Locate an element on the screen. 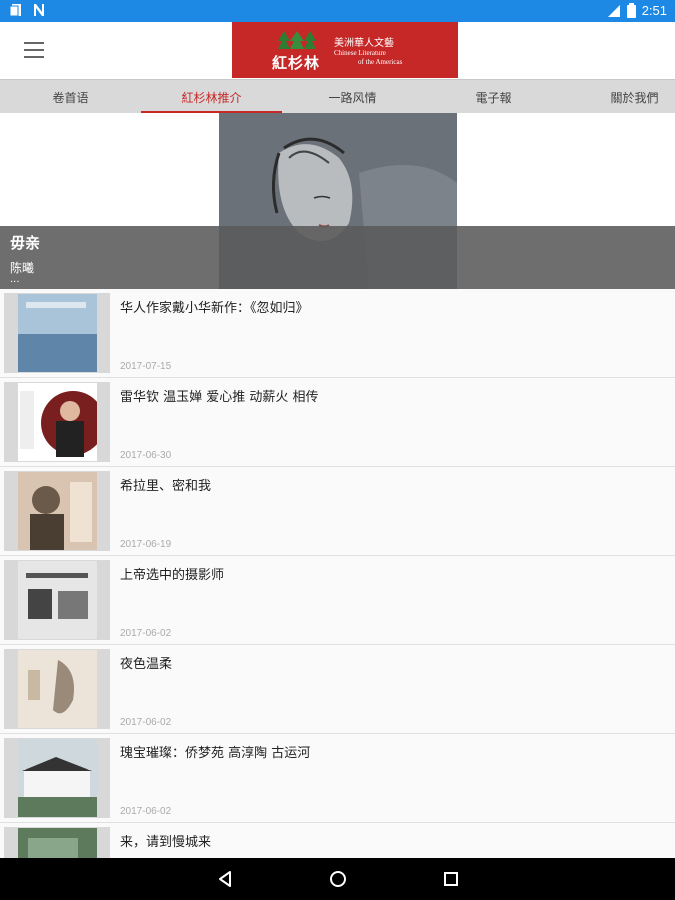  logo-sub-cn: 美洲華人文藝 is located at coordinates (364, 43).